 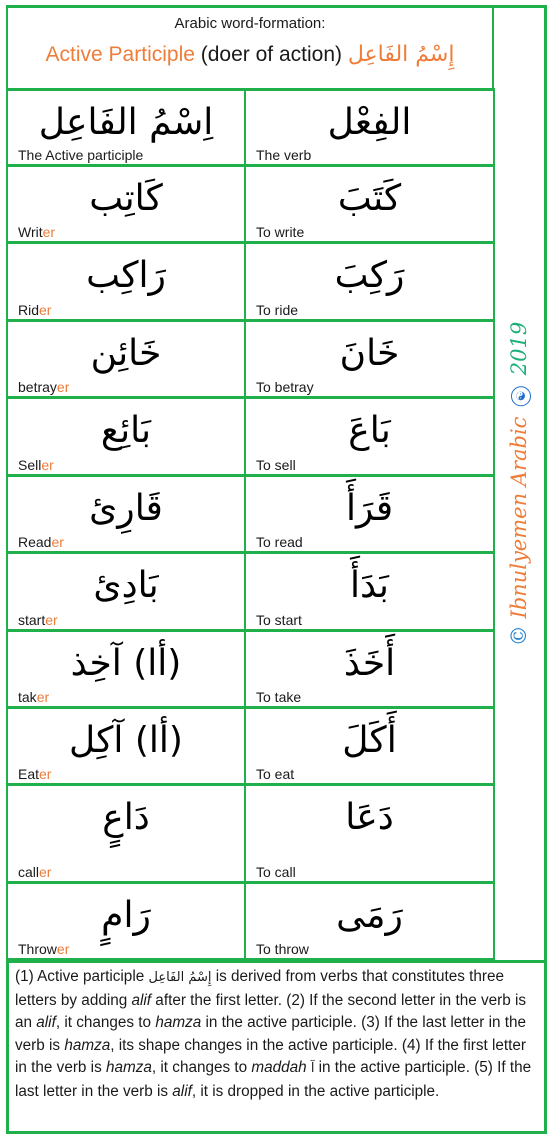 I want to click on participle-english-stem: tak, so click(x=27, y=697).